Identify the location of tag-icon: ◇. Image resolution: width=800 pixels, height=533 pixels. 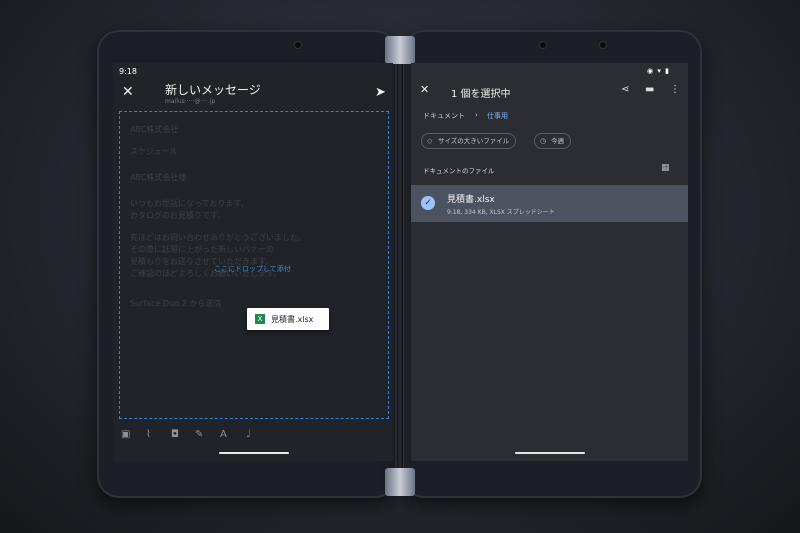
(430, 141).